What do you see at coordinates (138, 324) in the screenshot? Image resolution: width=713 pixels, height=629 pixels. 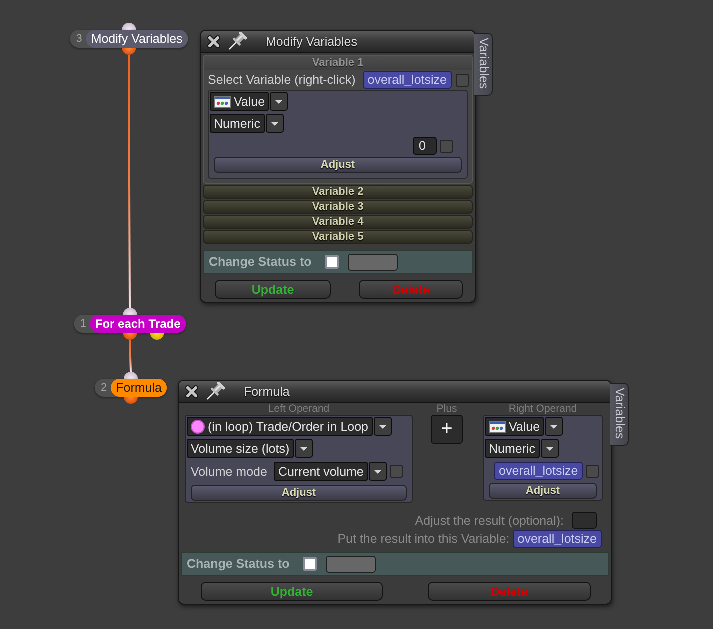 I see `node-label: For each Trade` at bounding box center [138, 324].